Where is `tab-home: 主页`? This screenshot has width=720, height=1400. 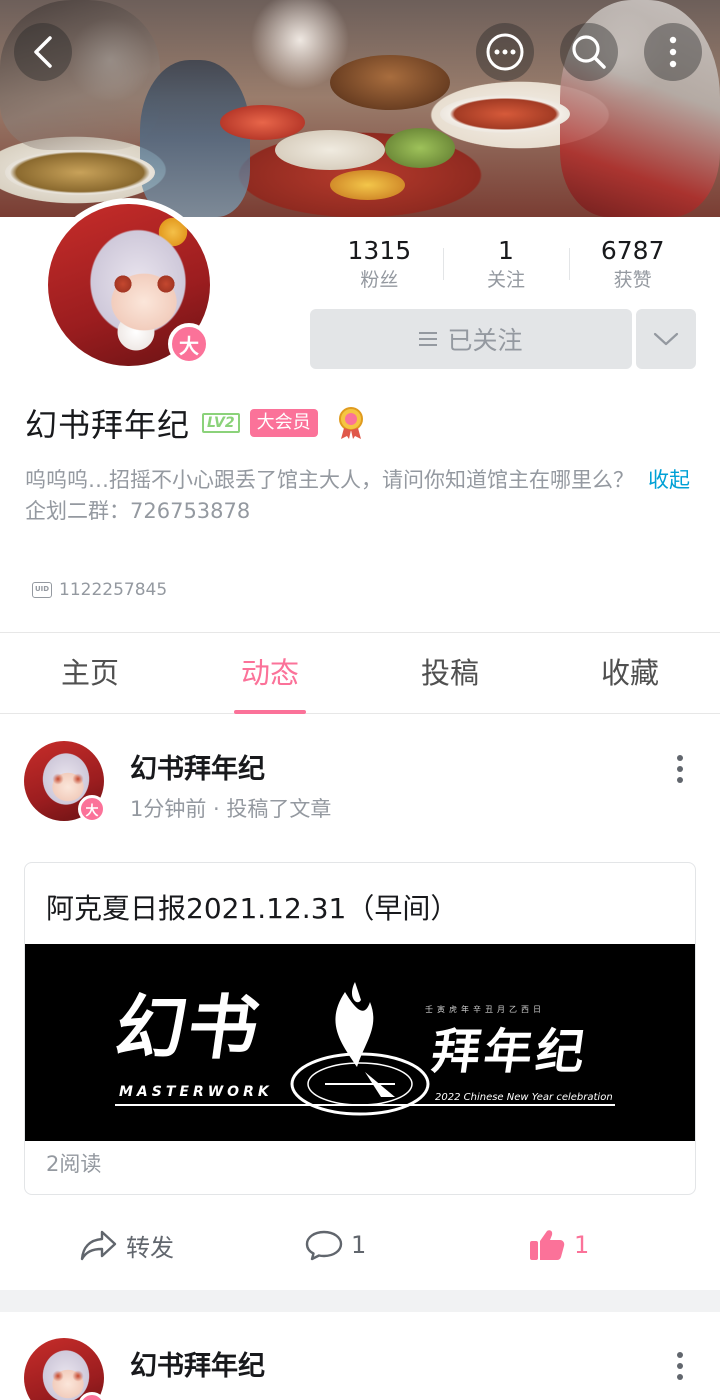 tab-home: 主页 is located at coordinates (90, 673).